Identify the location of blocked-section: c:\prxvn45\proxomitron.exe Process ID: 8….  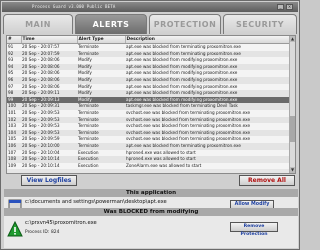
(151, 232).